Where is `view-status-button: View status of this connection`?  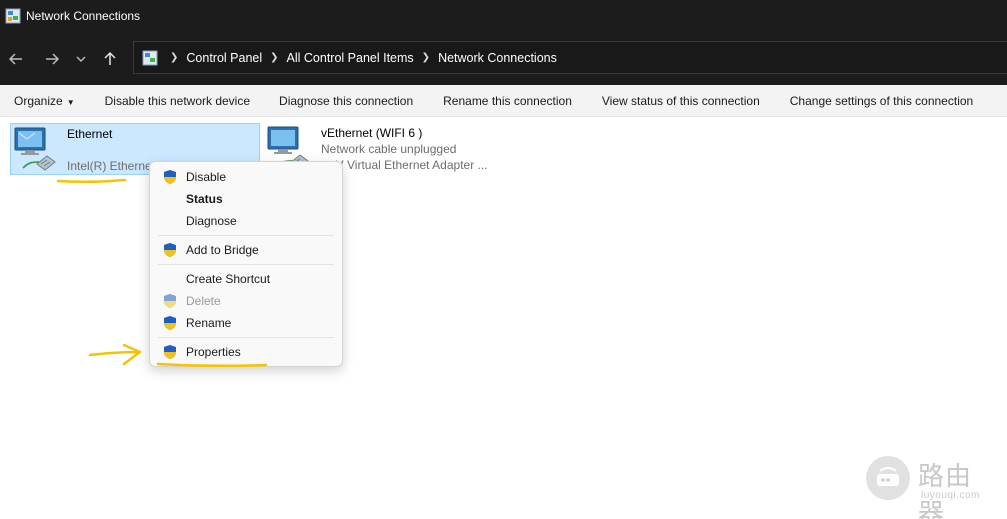
view-status-button: View status of this connection is located at coordinates (681, 101).